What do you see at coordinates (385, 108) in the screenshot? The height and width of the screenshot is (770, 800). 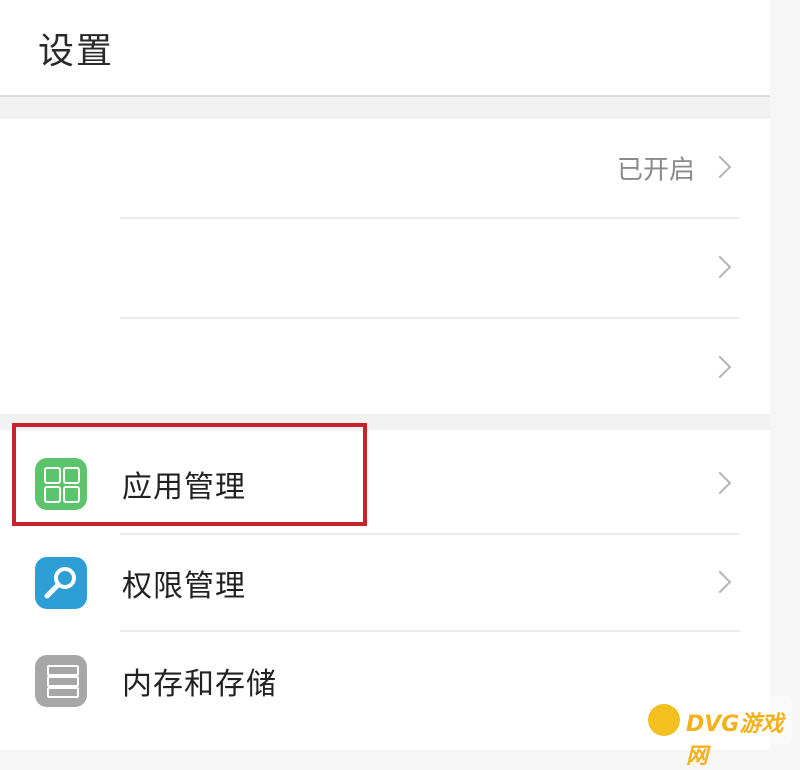 I see `section-gap` at bounding box center [385, 108].